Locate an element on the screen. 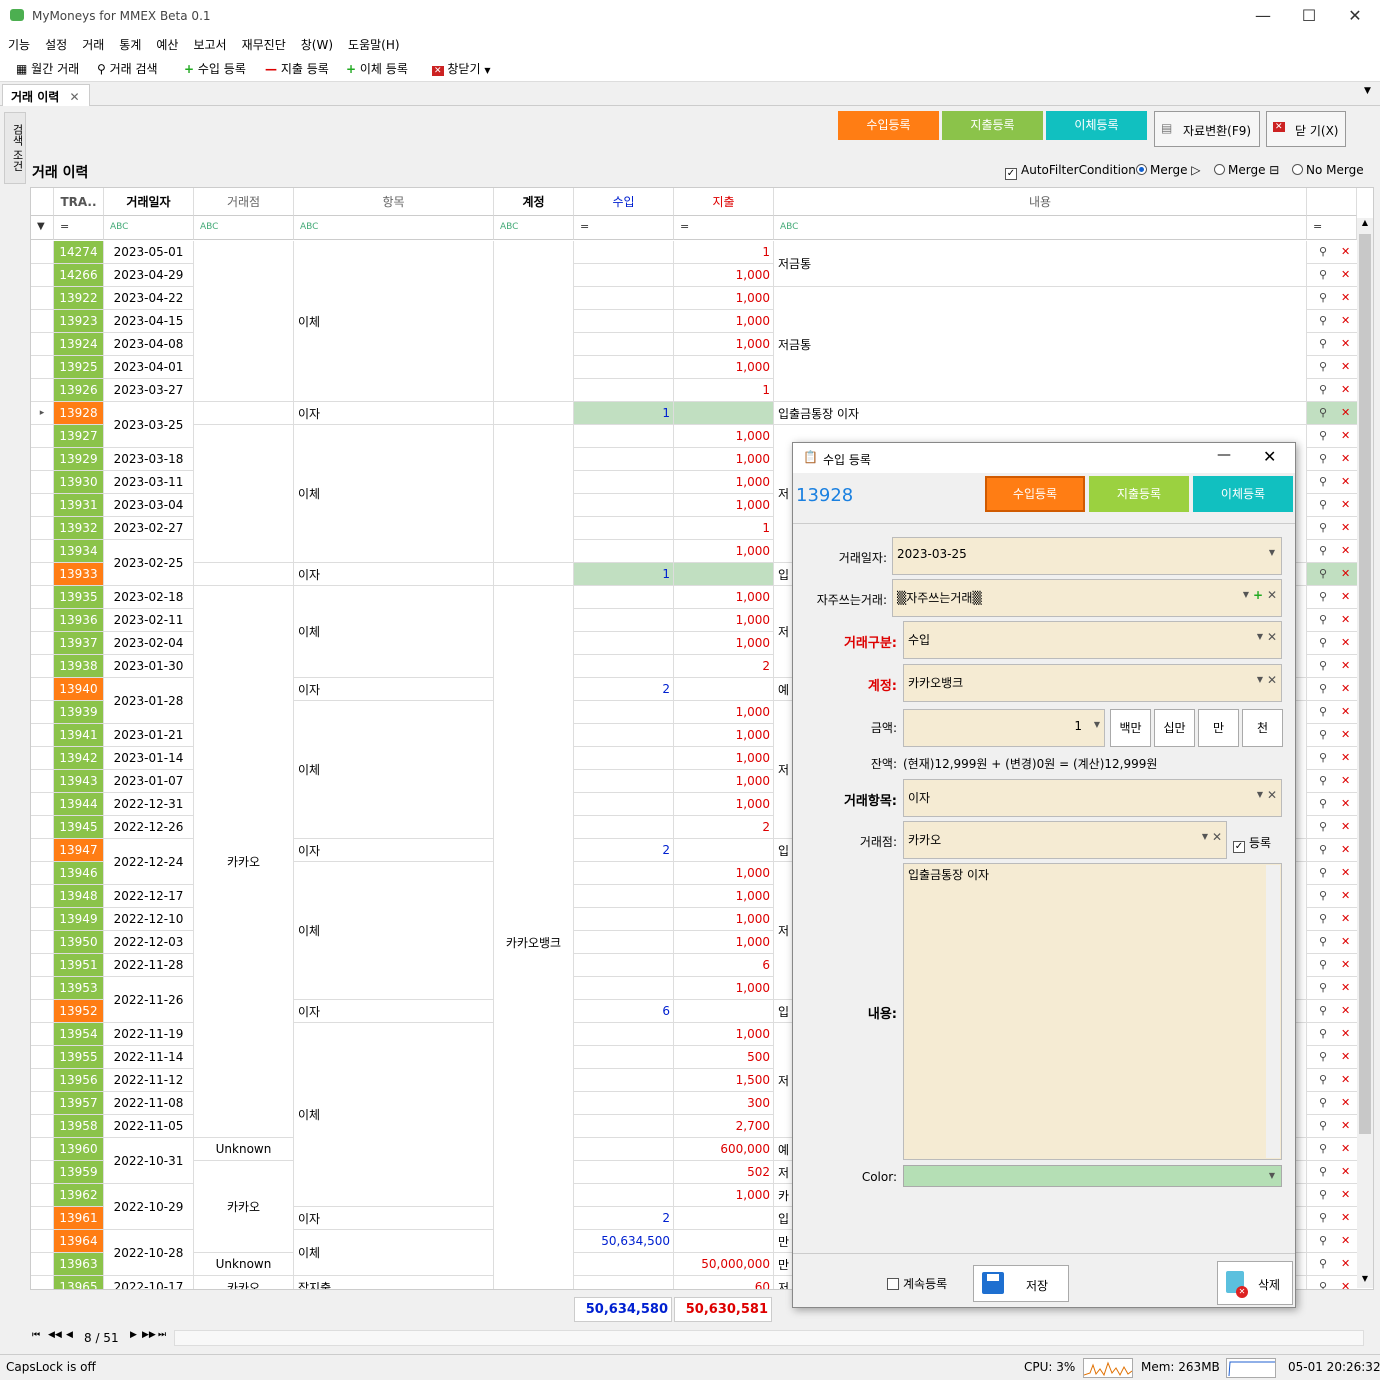 The width and height of the screenshot is (1380, 1380). date-cell: 2023-03-18 is located at coordinates (149, 459).